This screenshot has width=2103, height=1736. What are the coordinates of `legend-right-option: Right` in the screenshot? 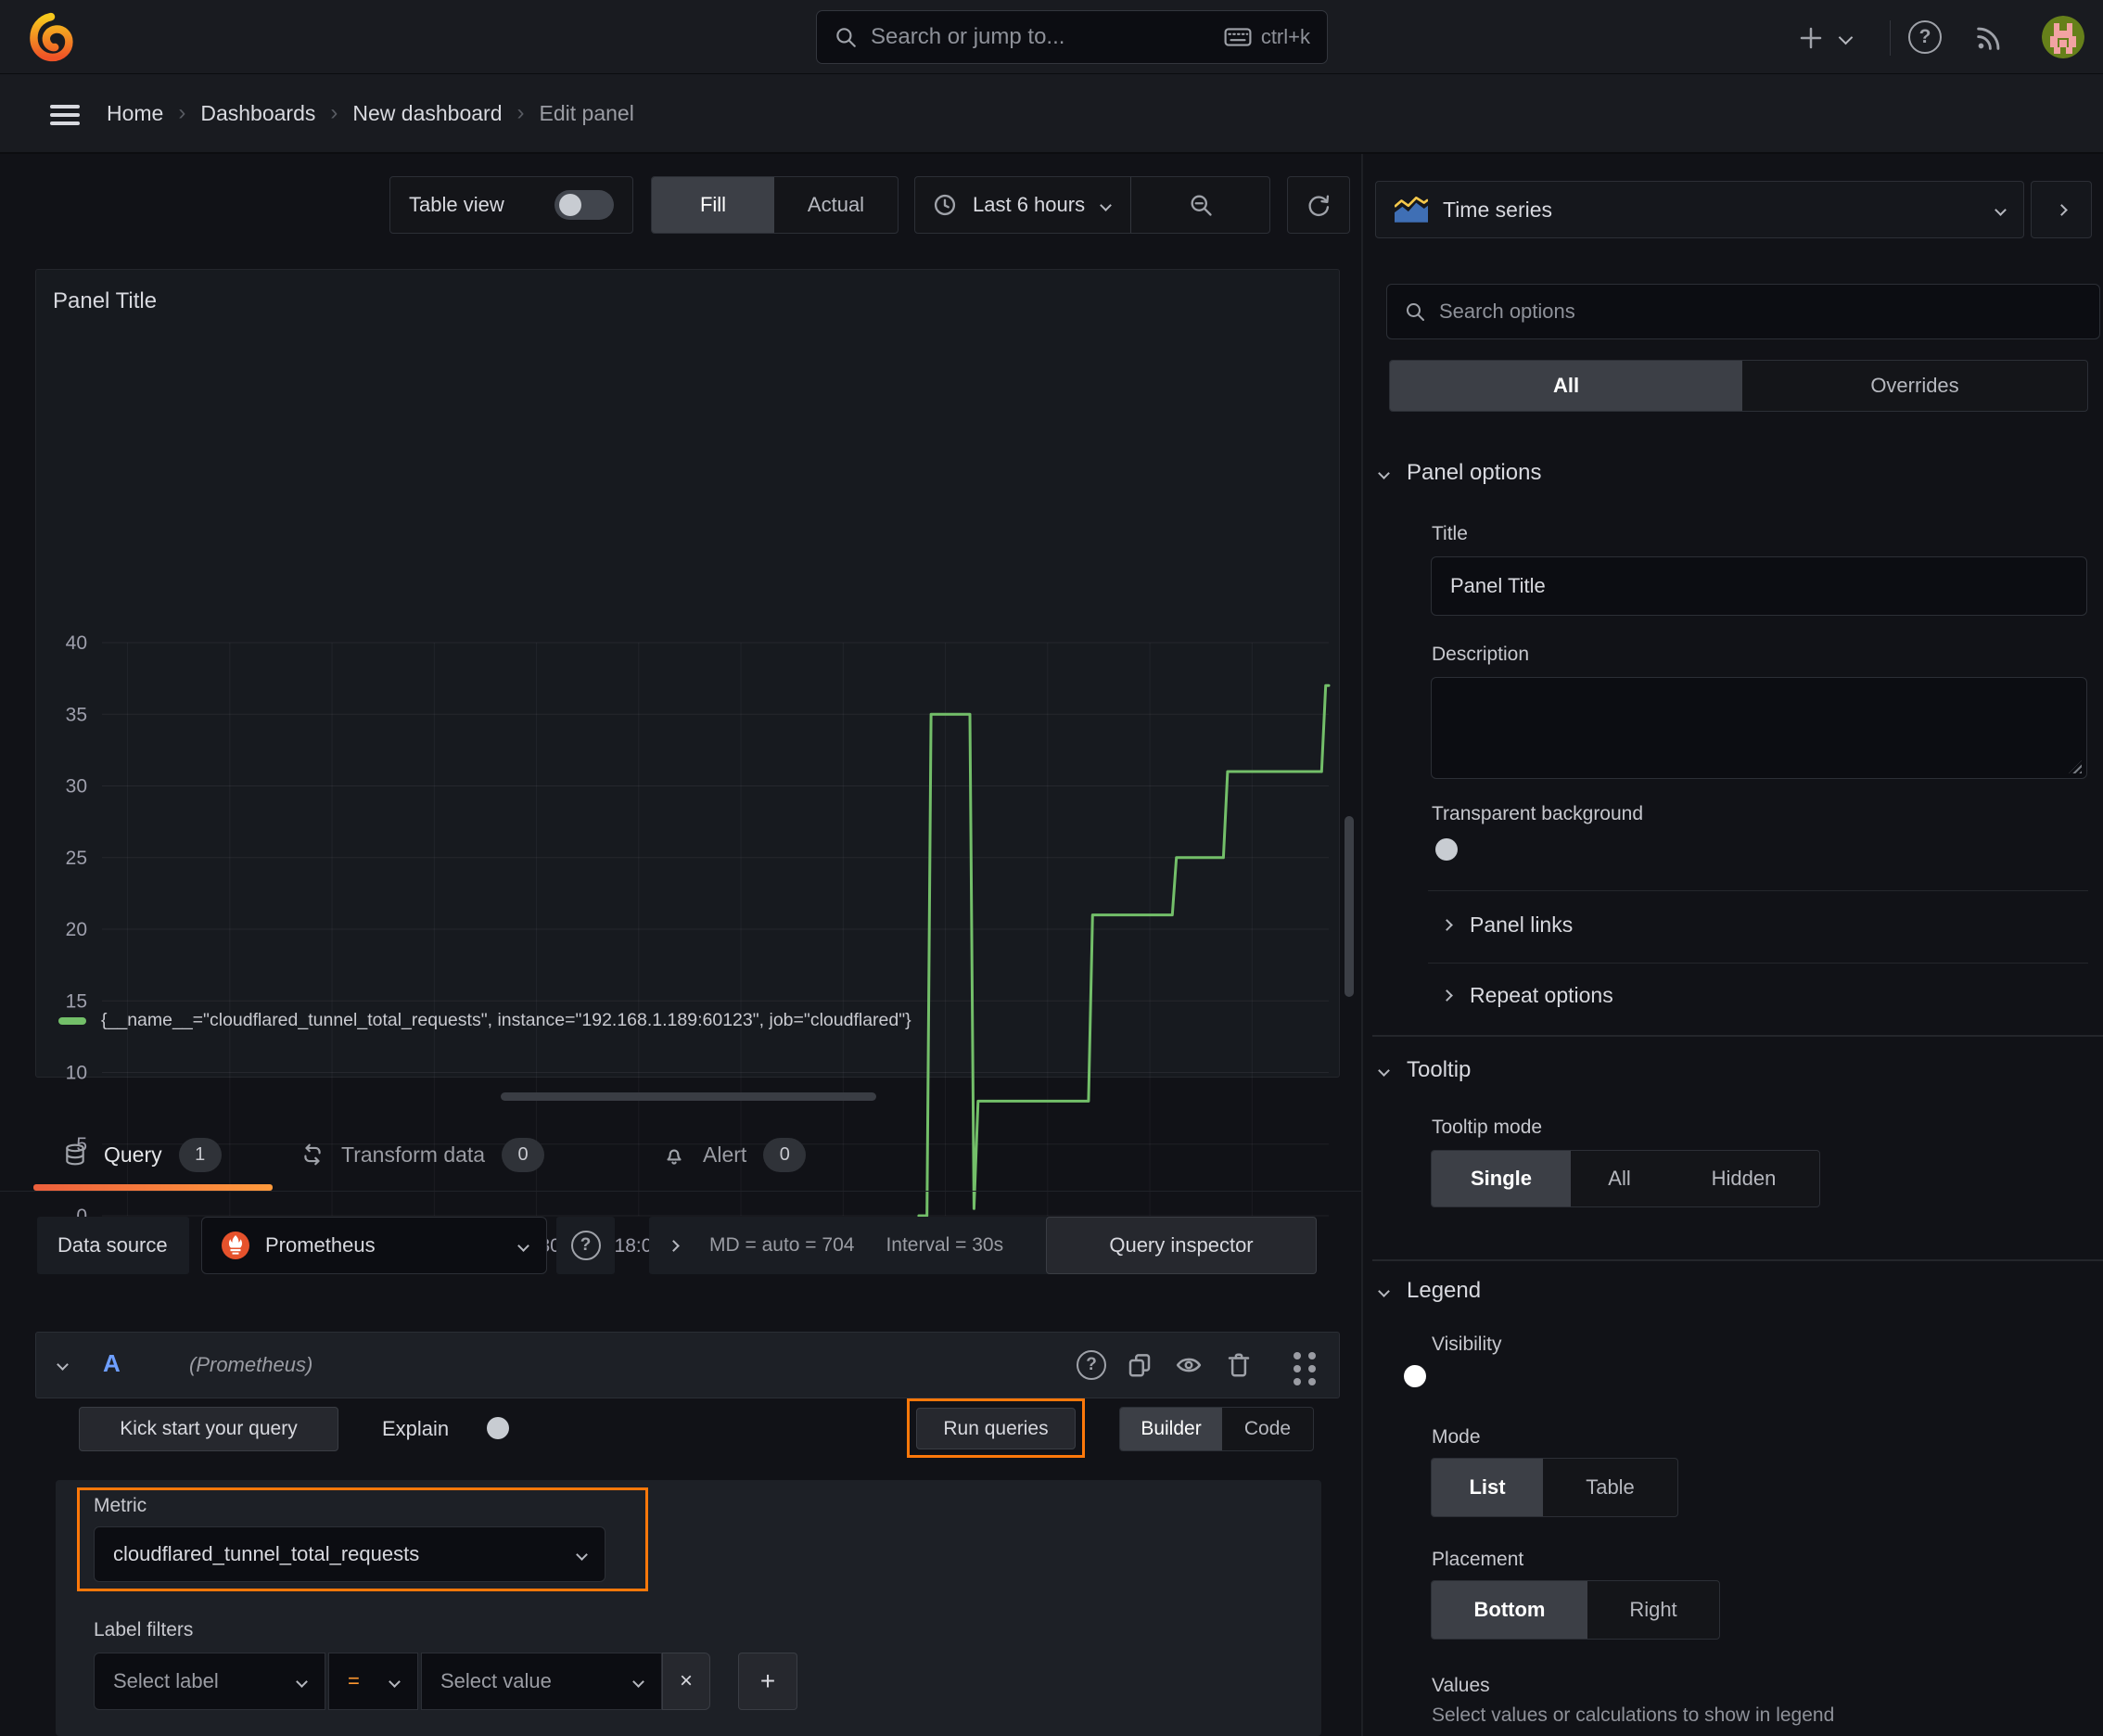 It's located at (1653, 1610).